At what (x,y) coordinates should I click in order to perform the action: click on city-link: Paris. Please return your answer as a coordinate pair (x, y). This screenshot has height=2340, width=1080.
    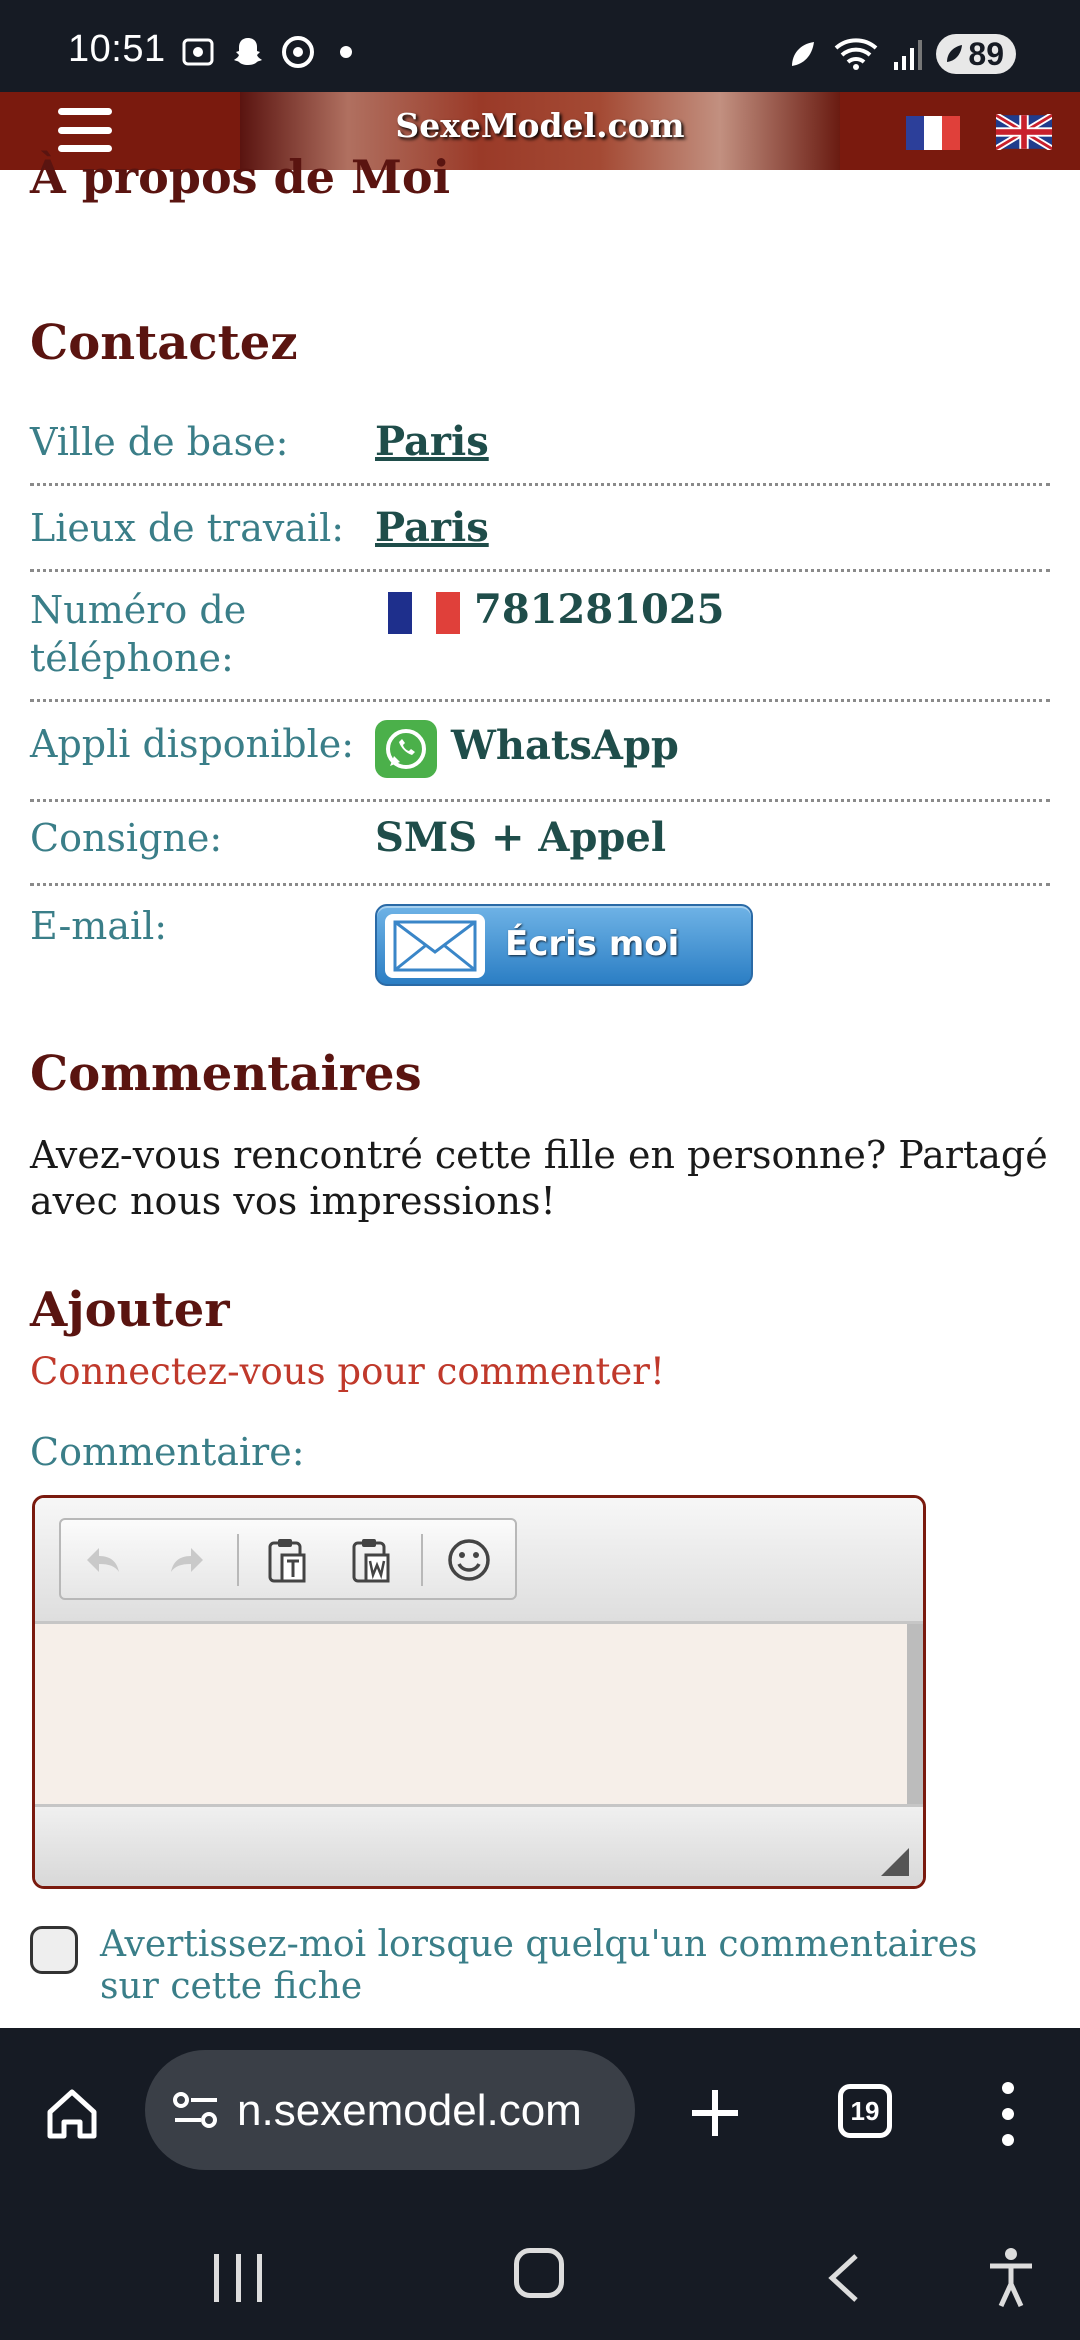
    Looking at the image, I should click on (432, 442).